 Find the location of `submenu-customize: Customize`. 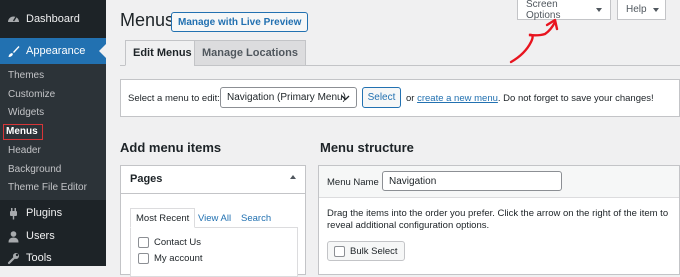

submenu-customize: Customize is located at coordinates (31, 95).